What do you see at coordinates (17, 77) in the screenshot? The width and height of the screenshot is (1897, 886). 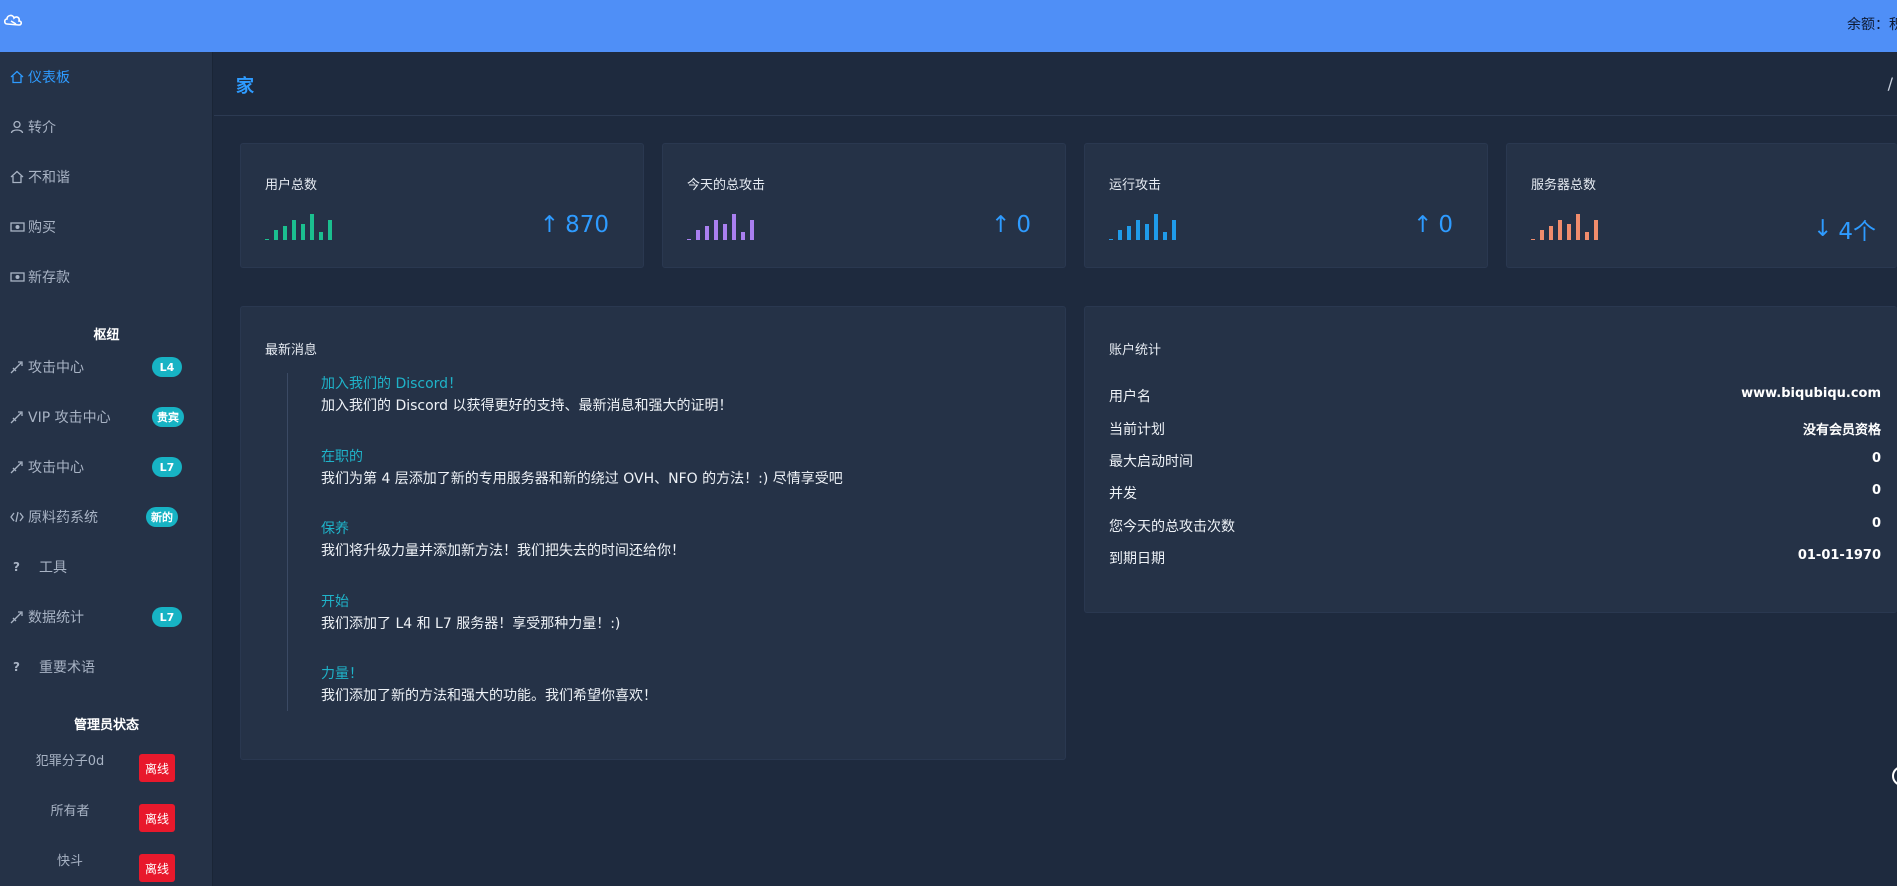 I see `home-icon` at bounding box center [17, 77].